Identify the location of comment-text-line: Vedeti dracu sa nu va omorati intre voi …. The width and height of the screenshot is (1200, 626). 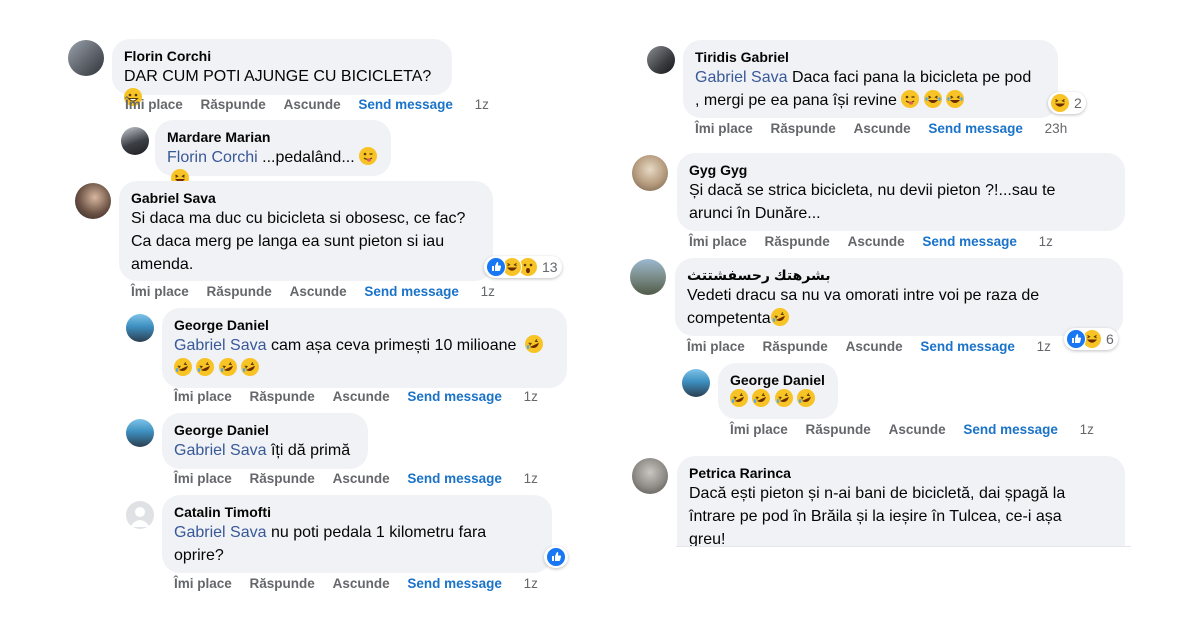
(863, 295).